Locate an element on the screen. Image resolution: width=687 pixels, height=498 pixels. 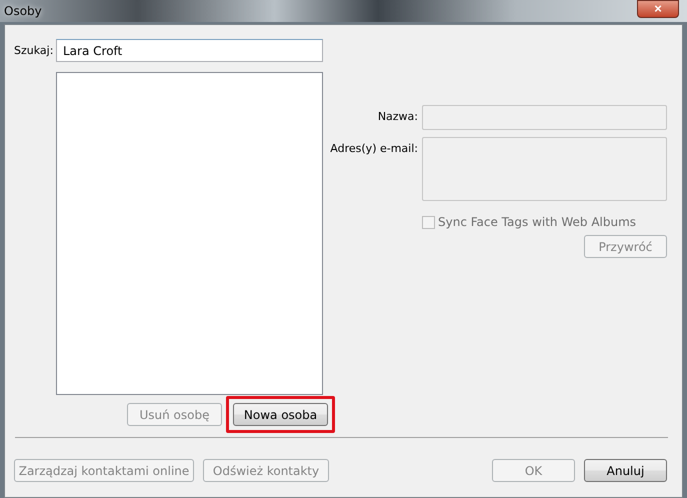
email-label: Adres(y) e-mail: is located at coordinates (373, 148).